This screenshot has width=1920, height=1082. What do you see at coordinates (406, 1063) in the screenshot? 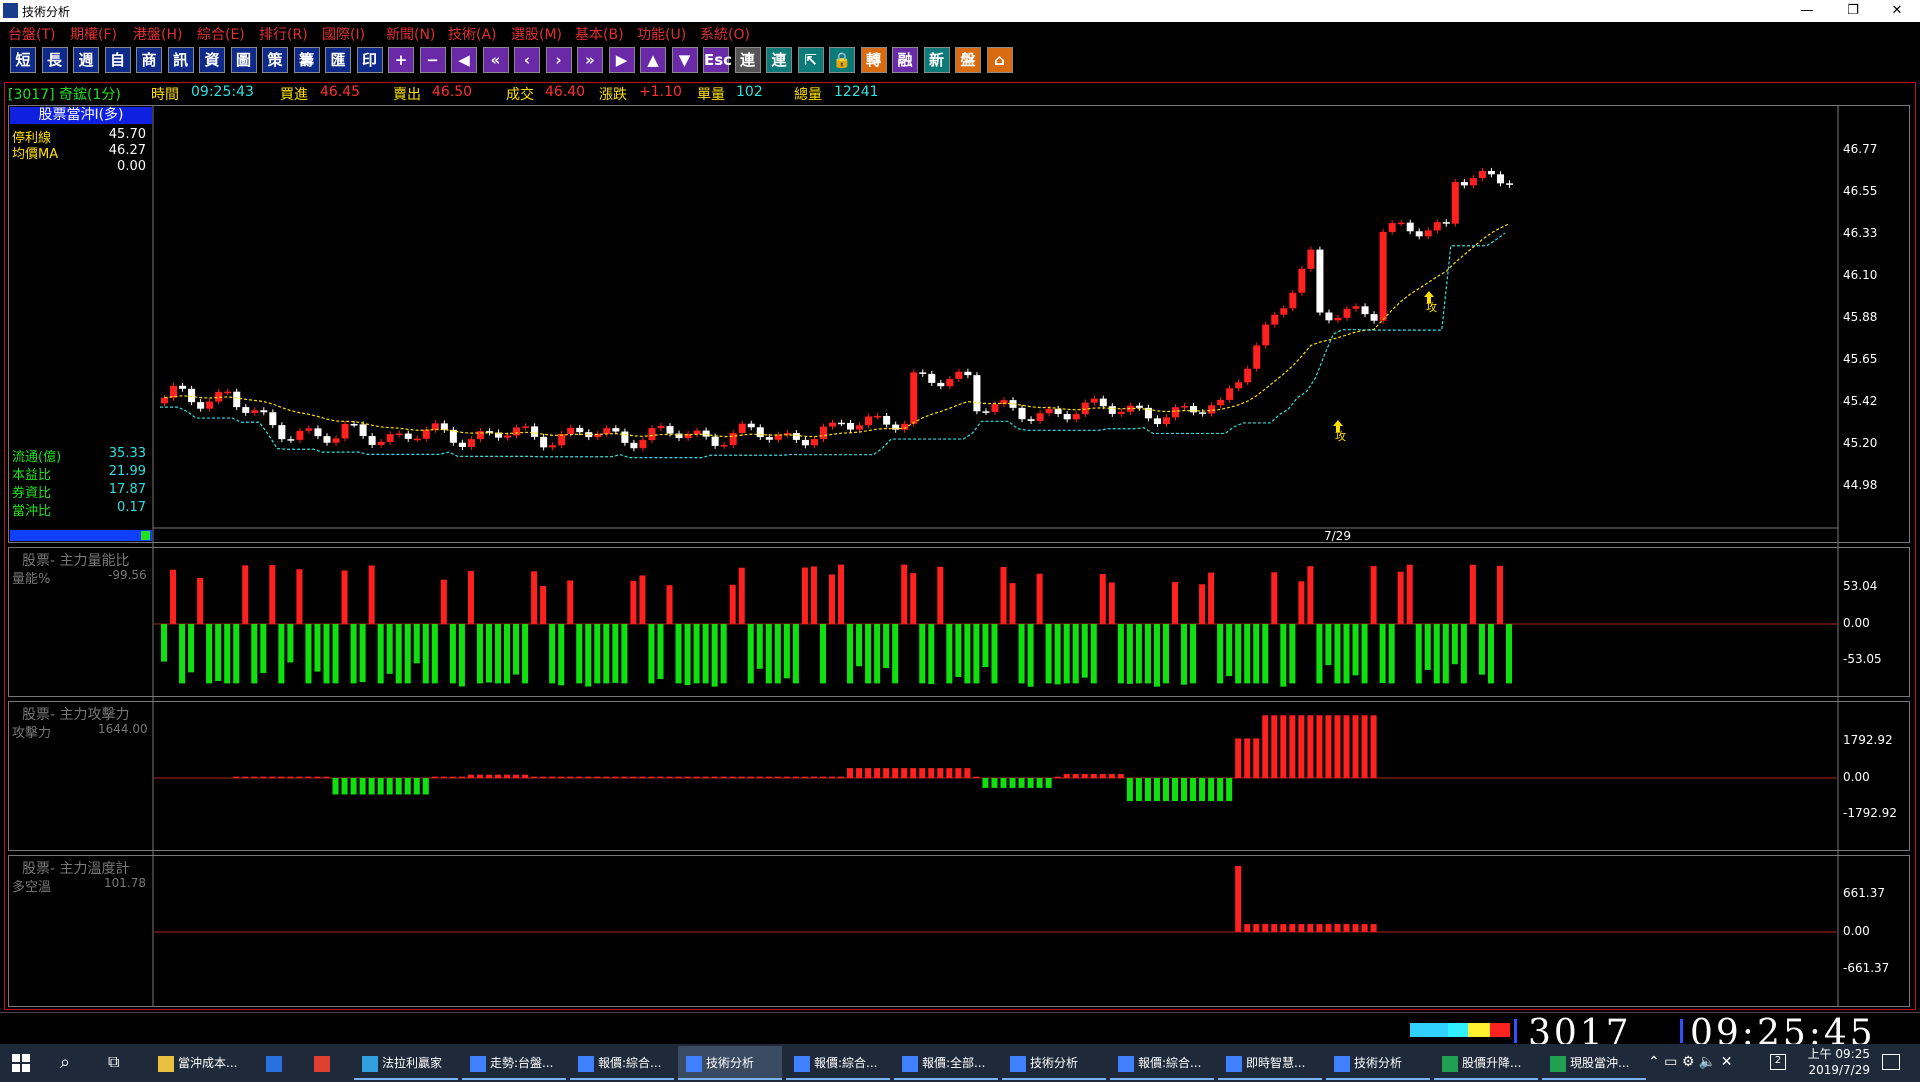
I see `taskbar-item-3: 法拉利贏家` at bounding box center [406, 1063].